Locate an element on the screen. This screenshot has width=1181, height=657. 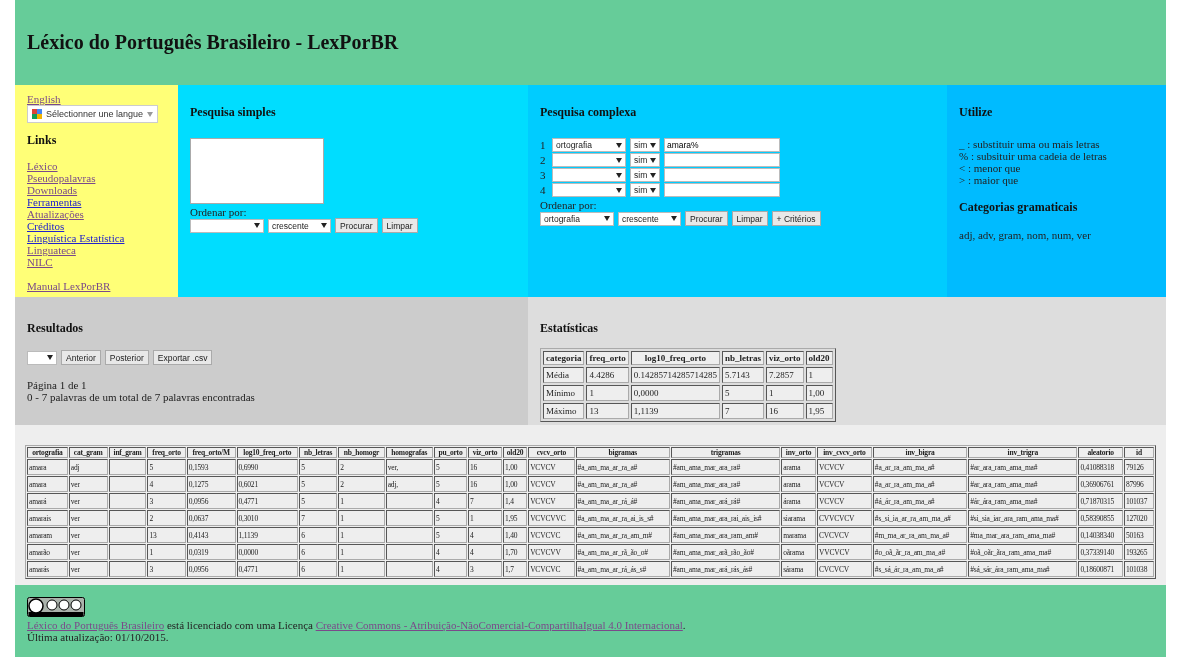
table-cell: 13 is located at coordinates (607, 411).